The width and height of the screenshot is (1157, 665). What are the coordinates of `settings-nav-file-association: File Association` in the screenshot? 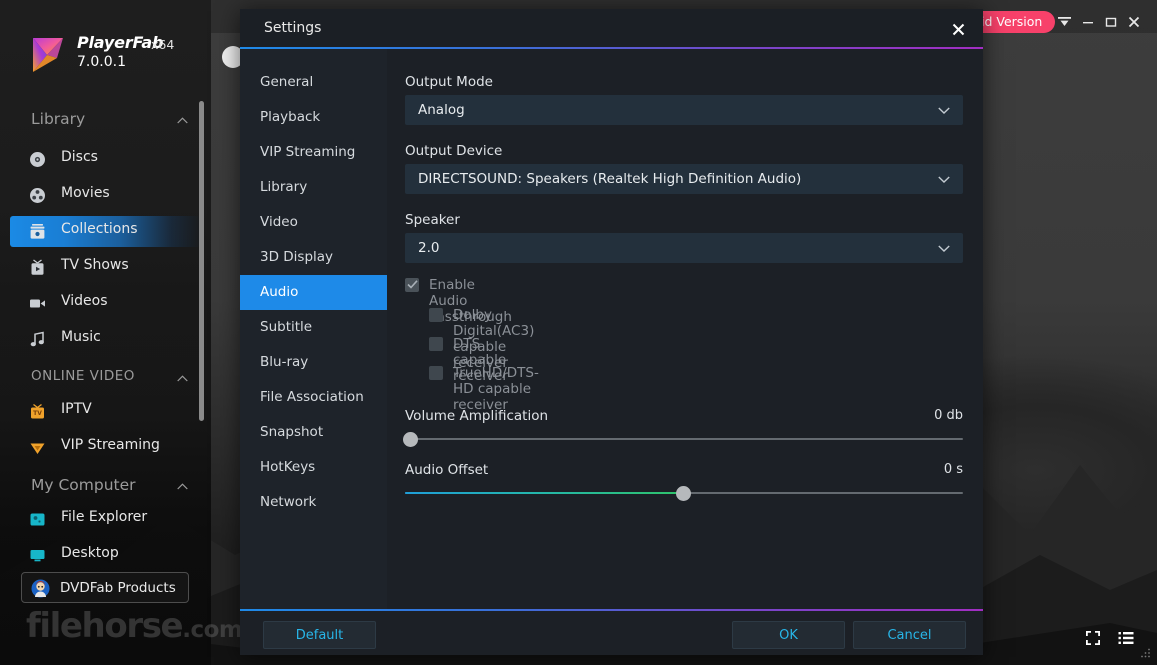 It's located at (313, 397).